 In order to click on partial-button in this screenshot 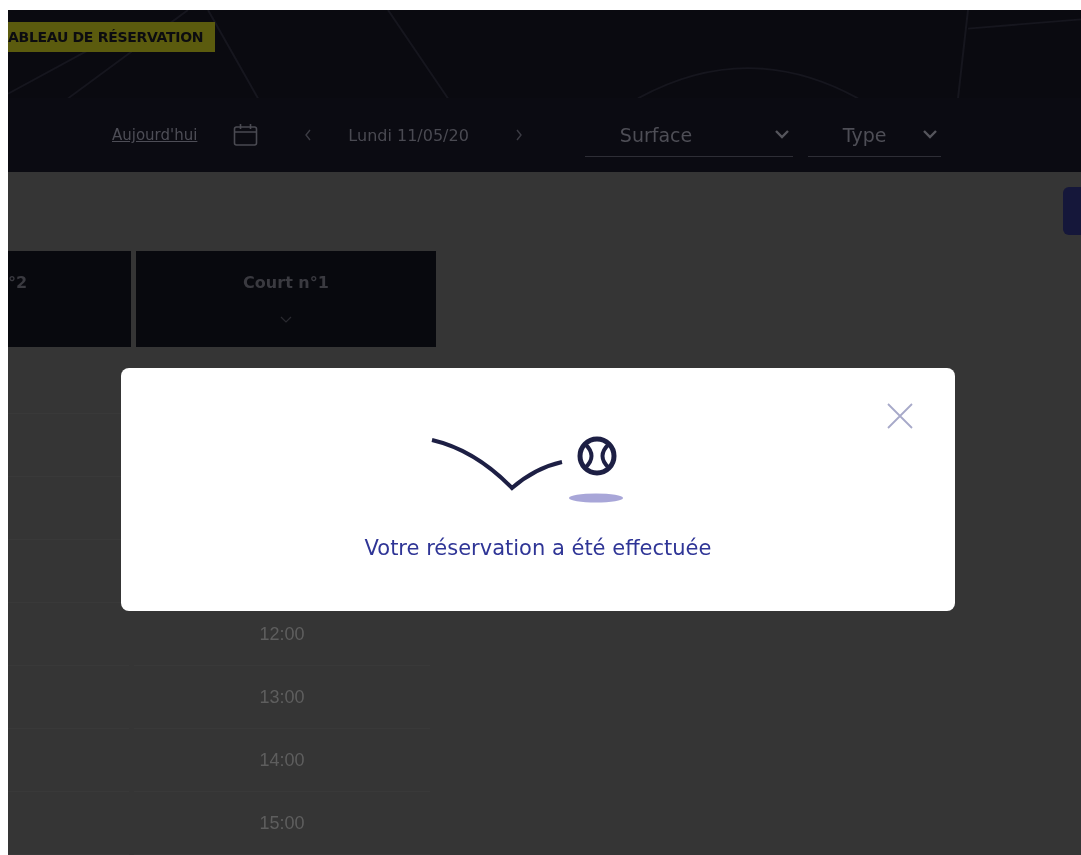, I will do `click(1072, 211)`.